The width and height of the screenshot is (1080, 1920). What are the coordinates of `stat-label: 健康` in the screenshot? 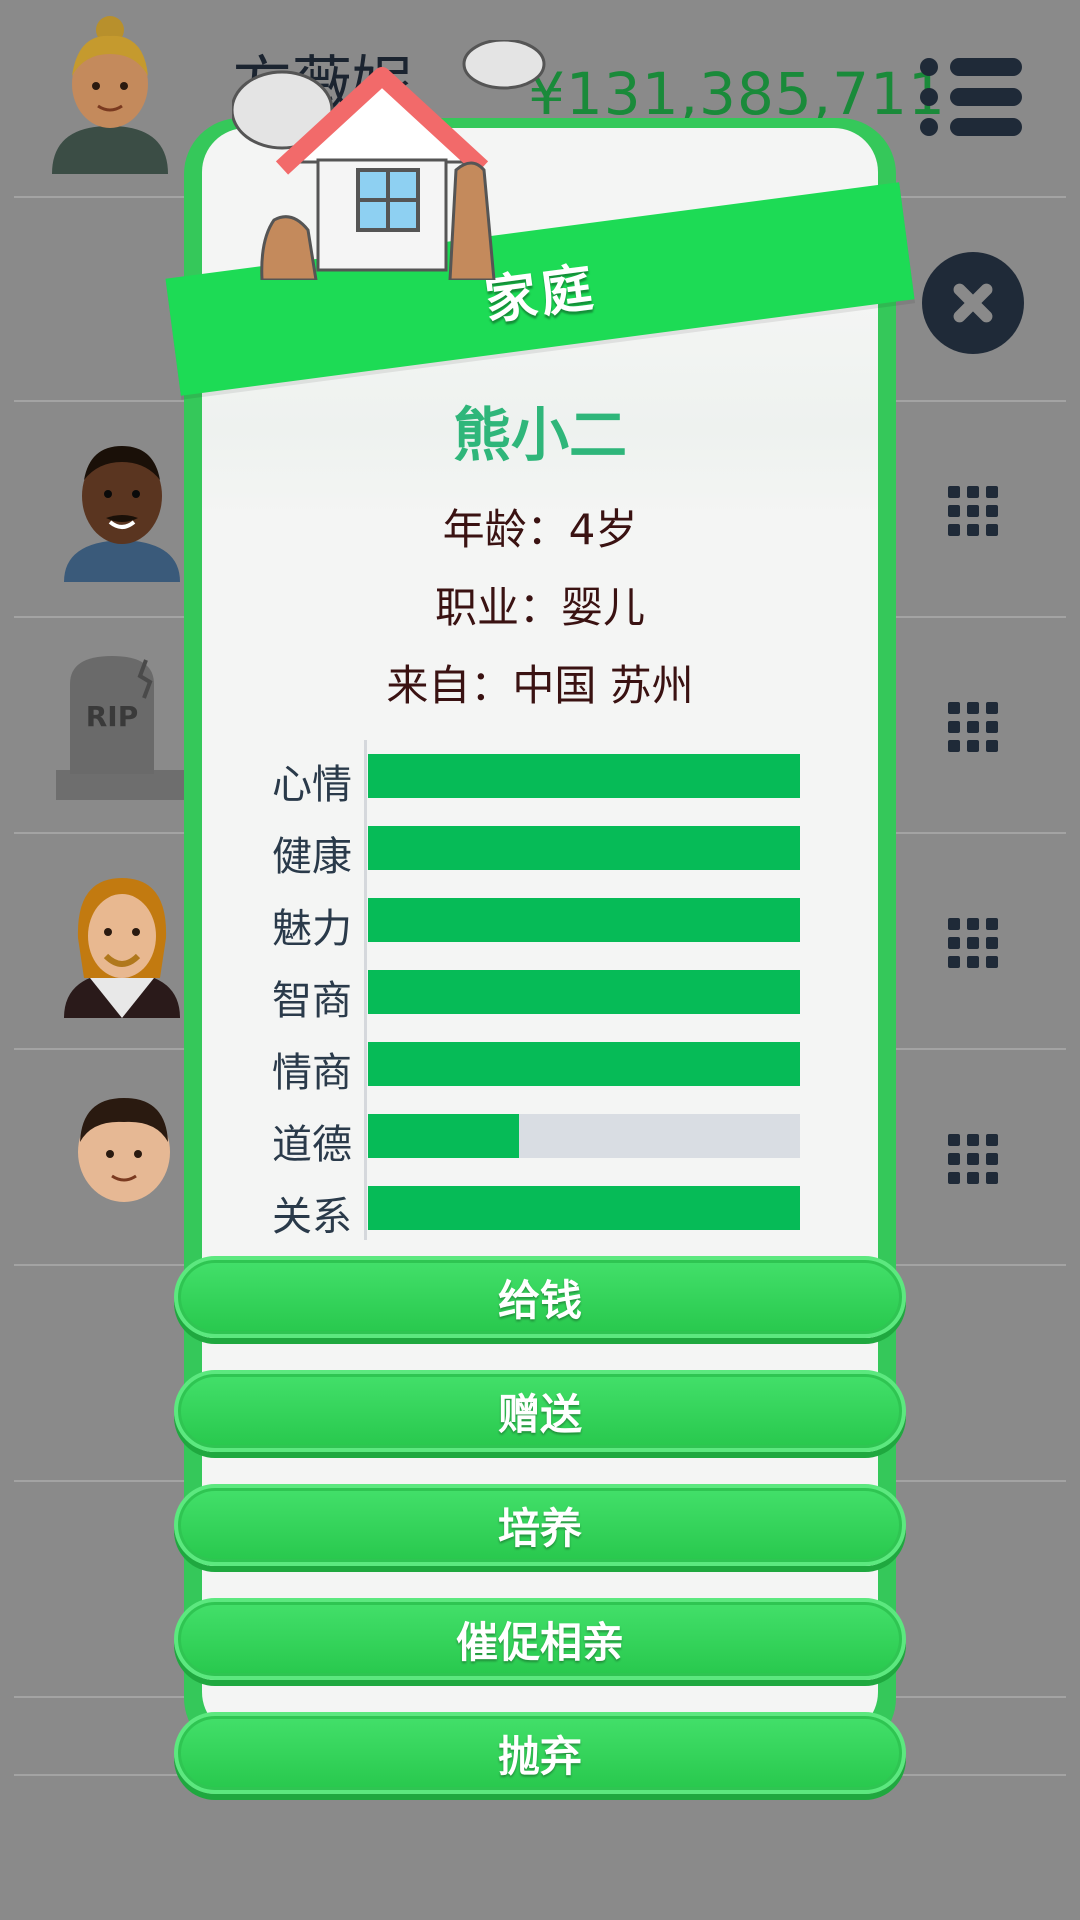 It's located at (312, 857).